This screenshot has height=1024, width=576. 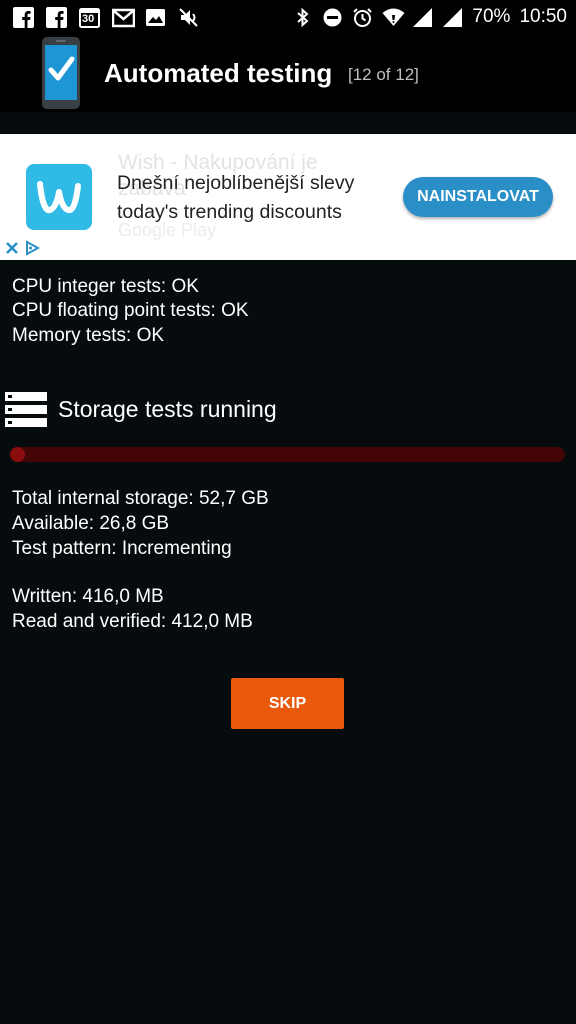 What do you see at coordinates (167, 409) in the screenshot?
I see `storage-status-title: Storage tests running` at bounding box center [167, 409].